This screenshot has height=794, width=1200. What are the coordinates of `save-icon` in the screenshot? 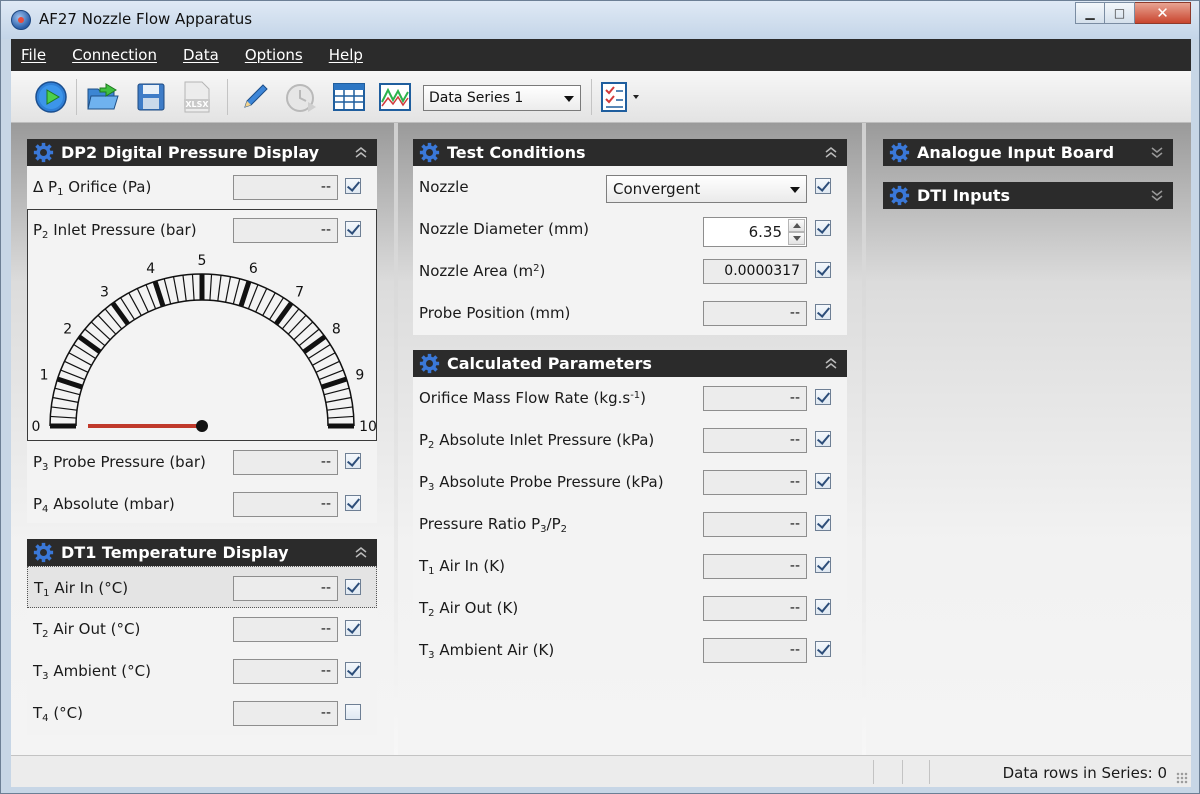 It's located at (151, 97).